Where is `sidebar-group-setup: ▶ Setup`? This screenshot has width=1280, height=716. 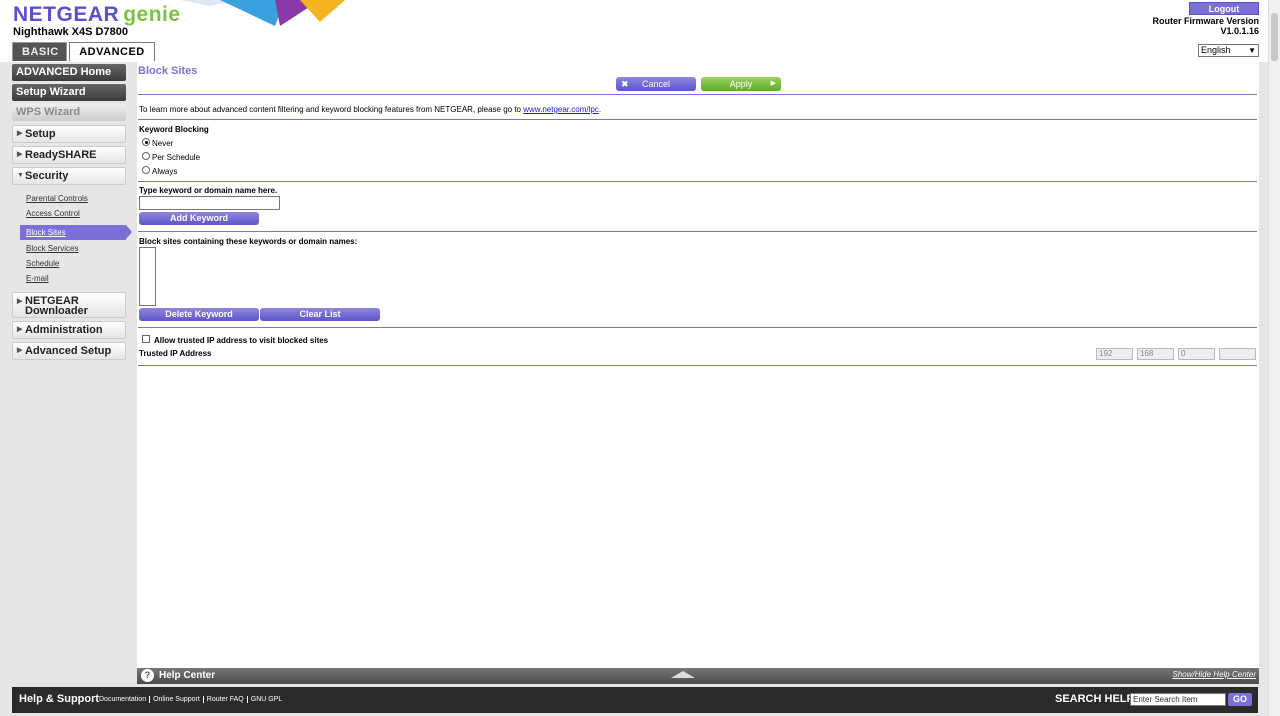
sidebar-group-setup: ▶ Setup is located at coordinates (69, 134).